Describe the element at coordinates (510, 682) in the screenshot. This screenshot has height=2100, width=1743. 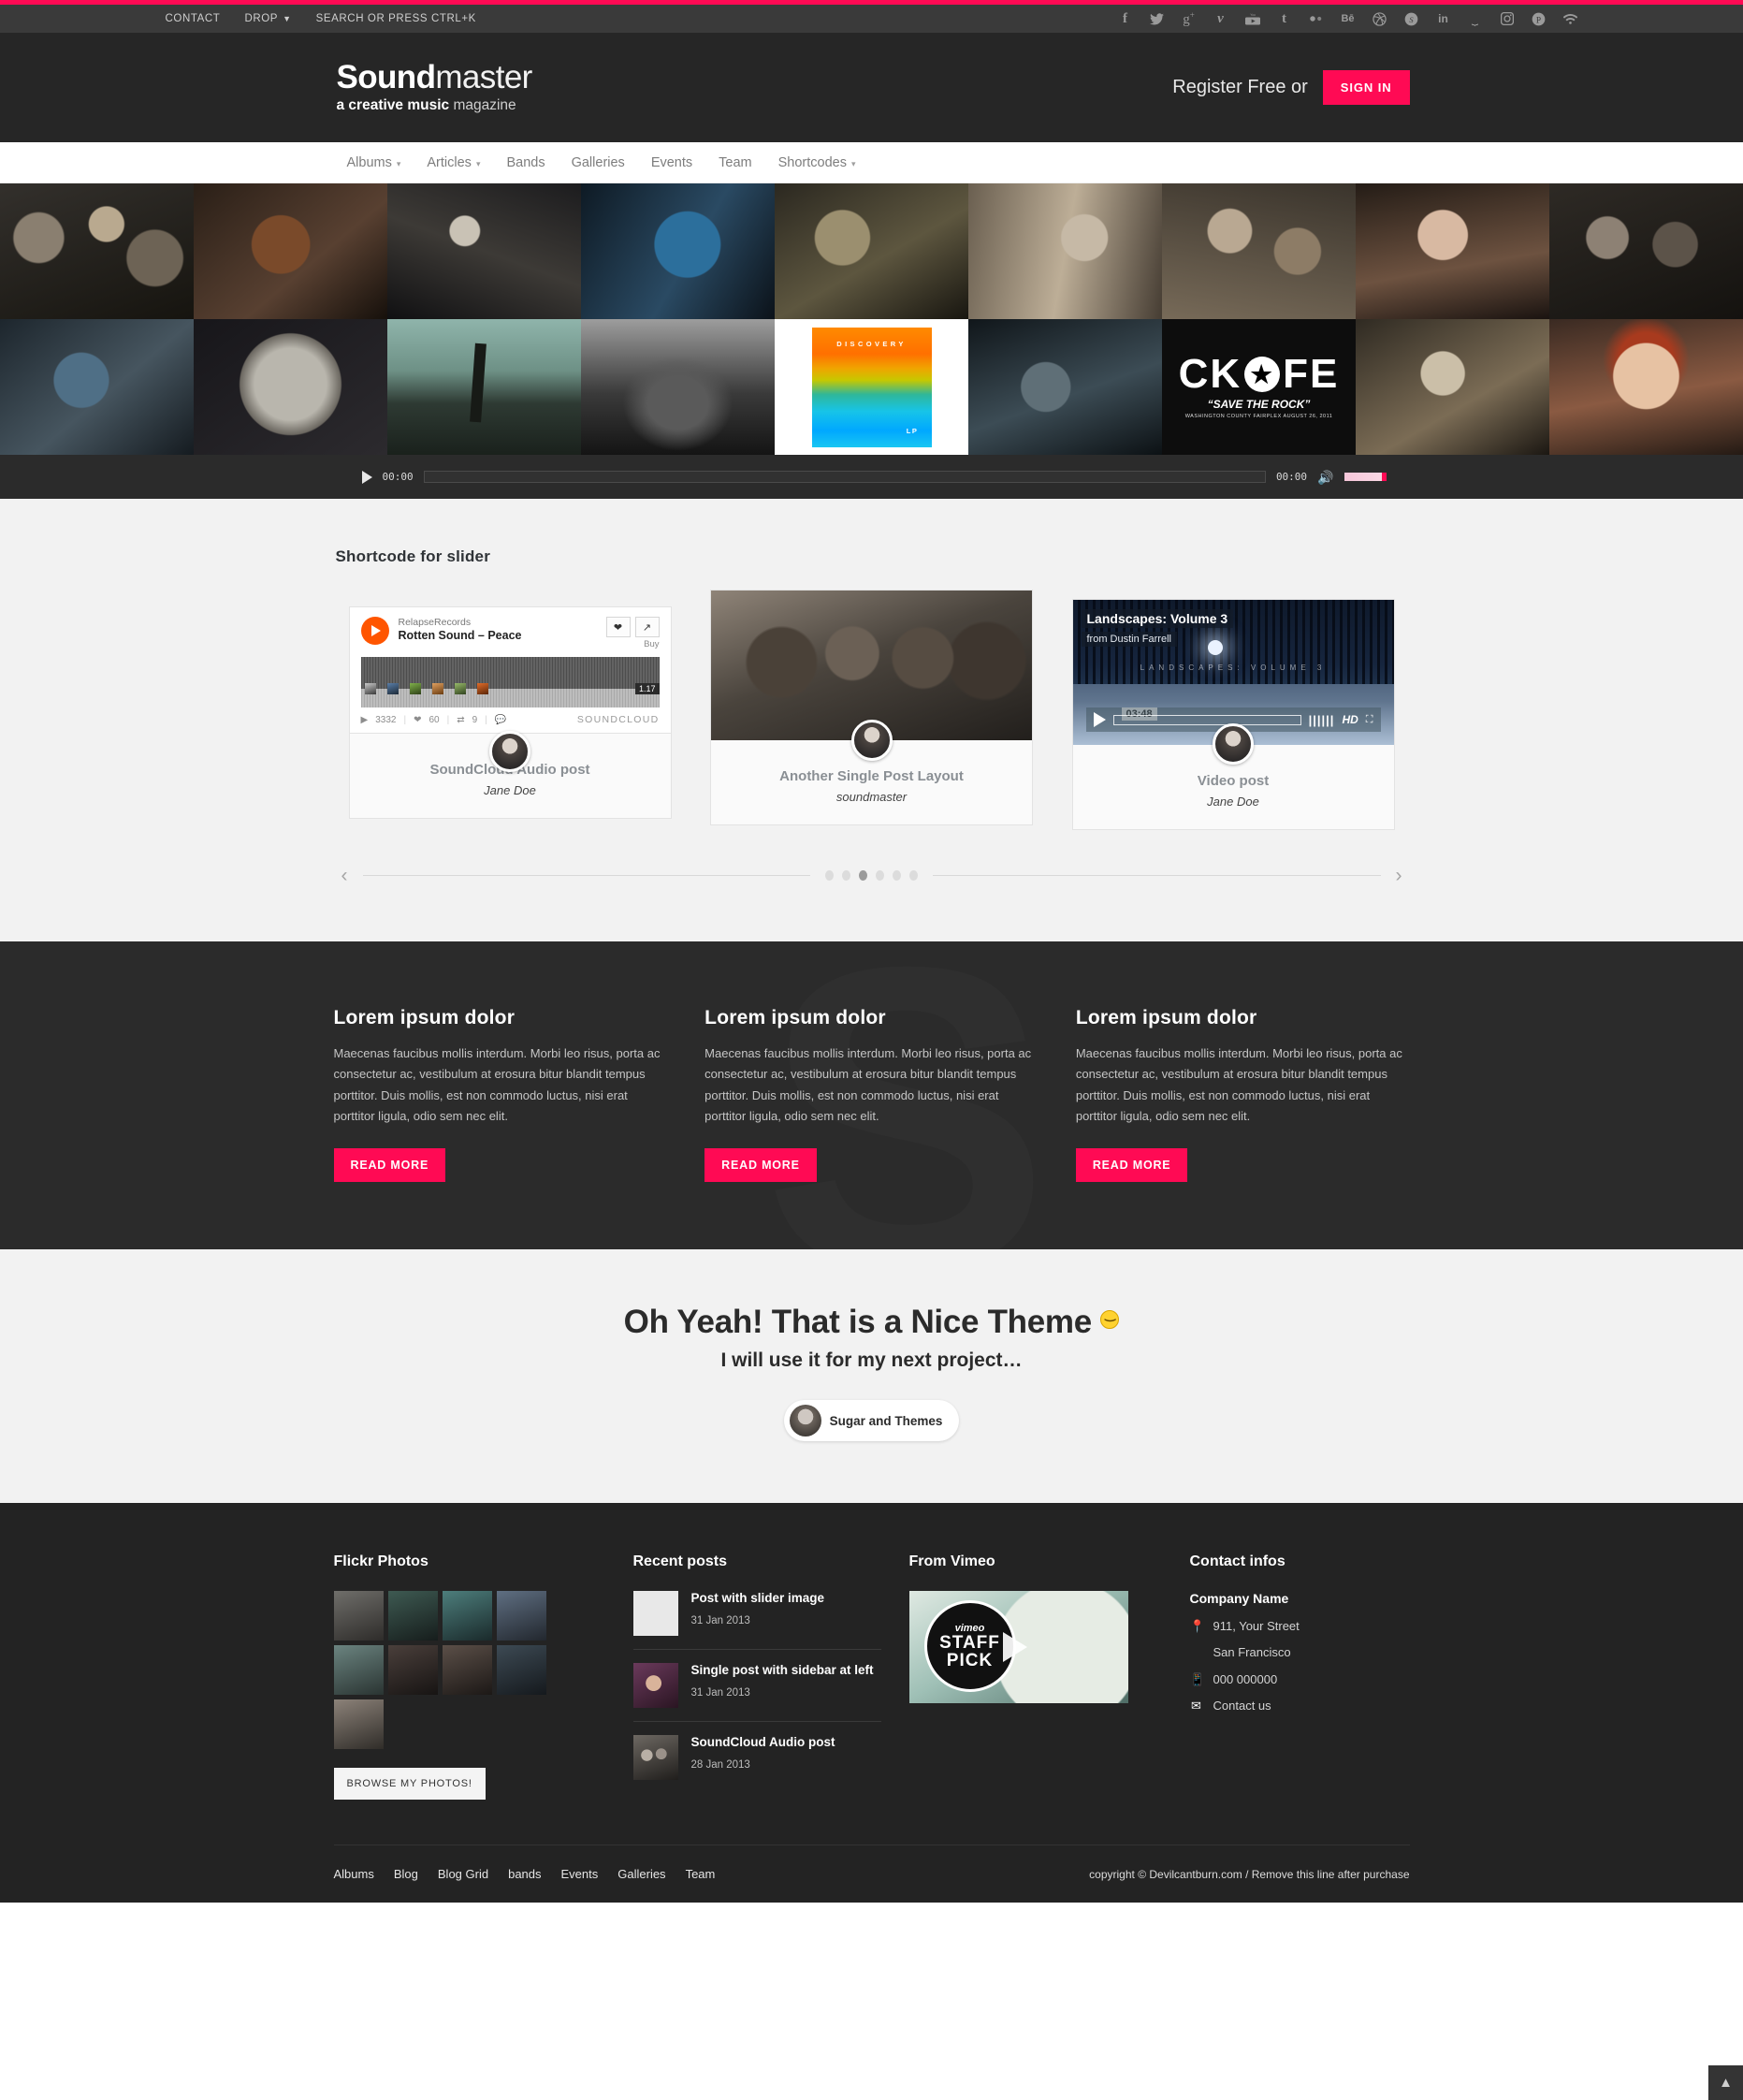
I see `soundcloud-waveform: 1.17` at that location.